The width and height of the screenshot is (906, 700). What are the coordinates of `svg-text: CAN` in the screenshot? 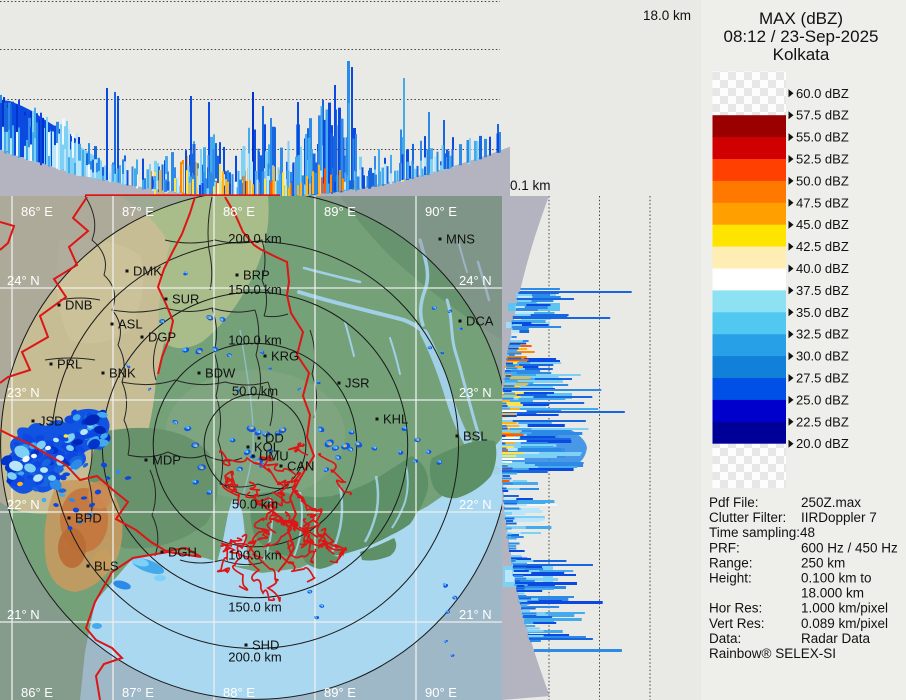 It's located at (300, 466).